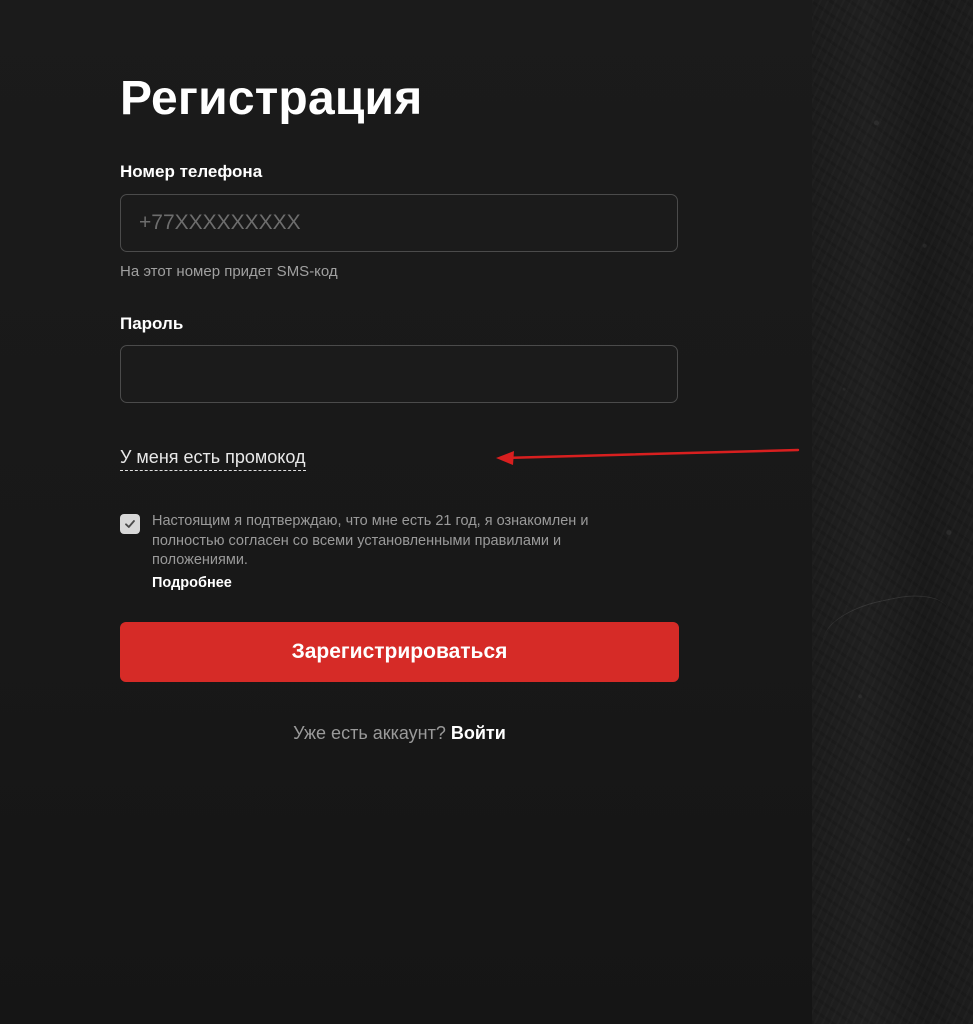  What do you see at coordinates (213, 459) in the screenshot?
I see `promo-code-link: У меня есть промокод` at bounding box center [213, 459].